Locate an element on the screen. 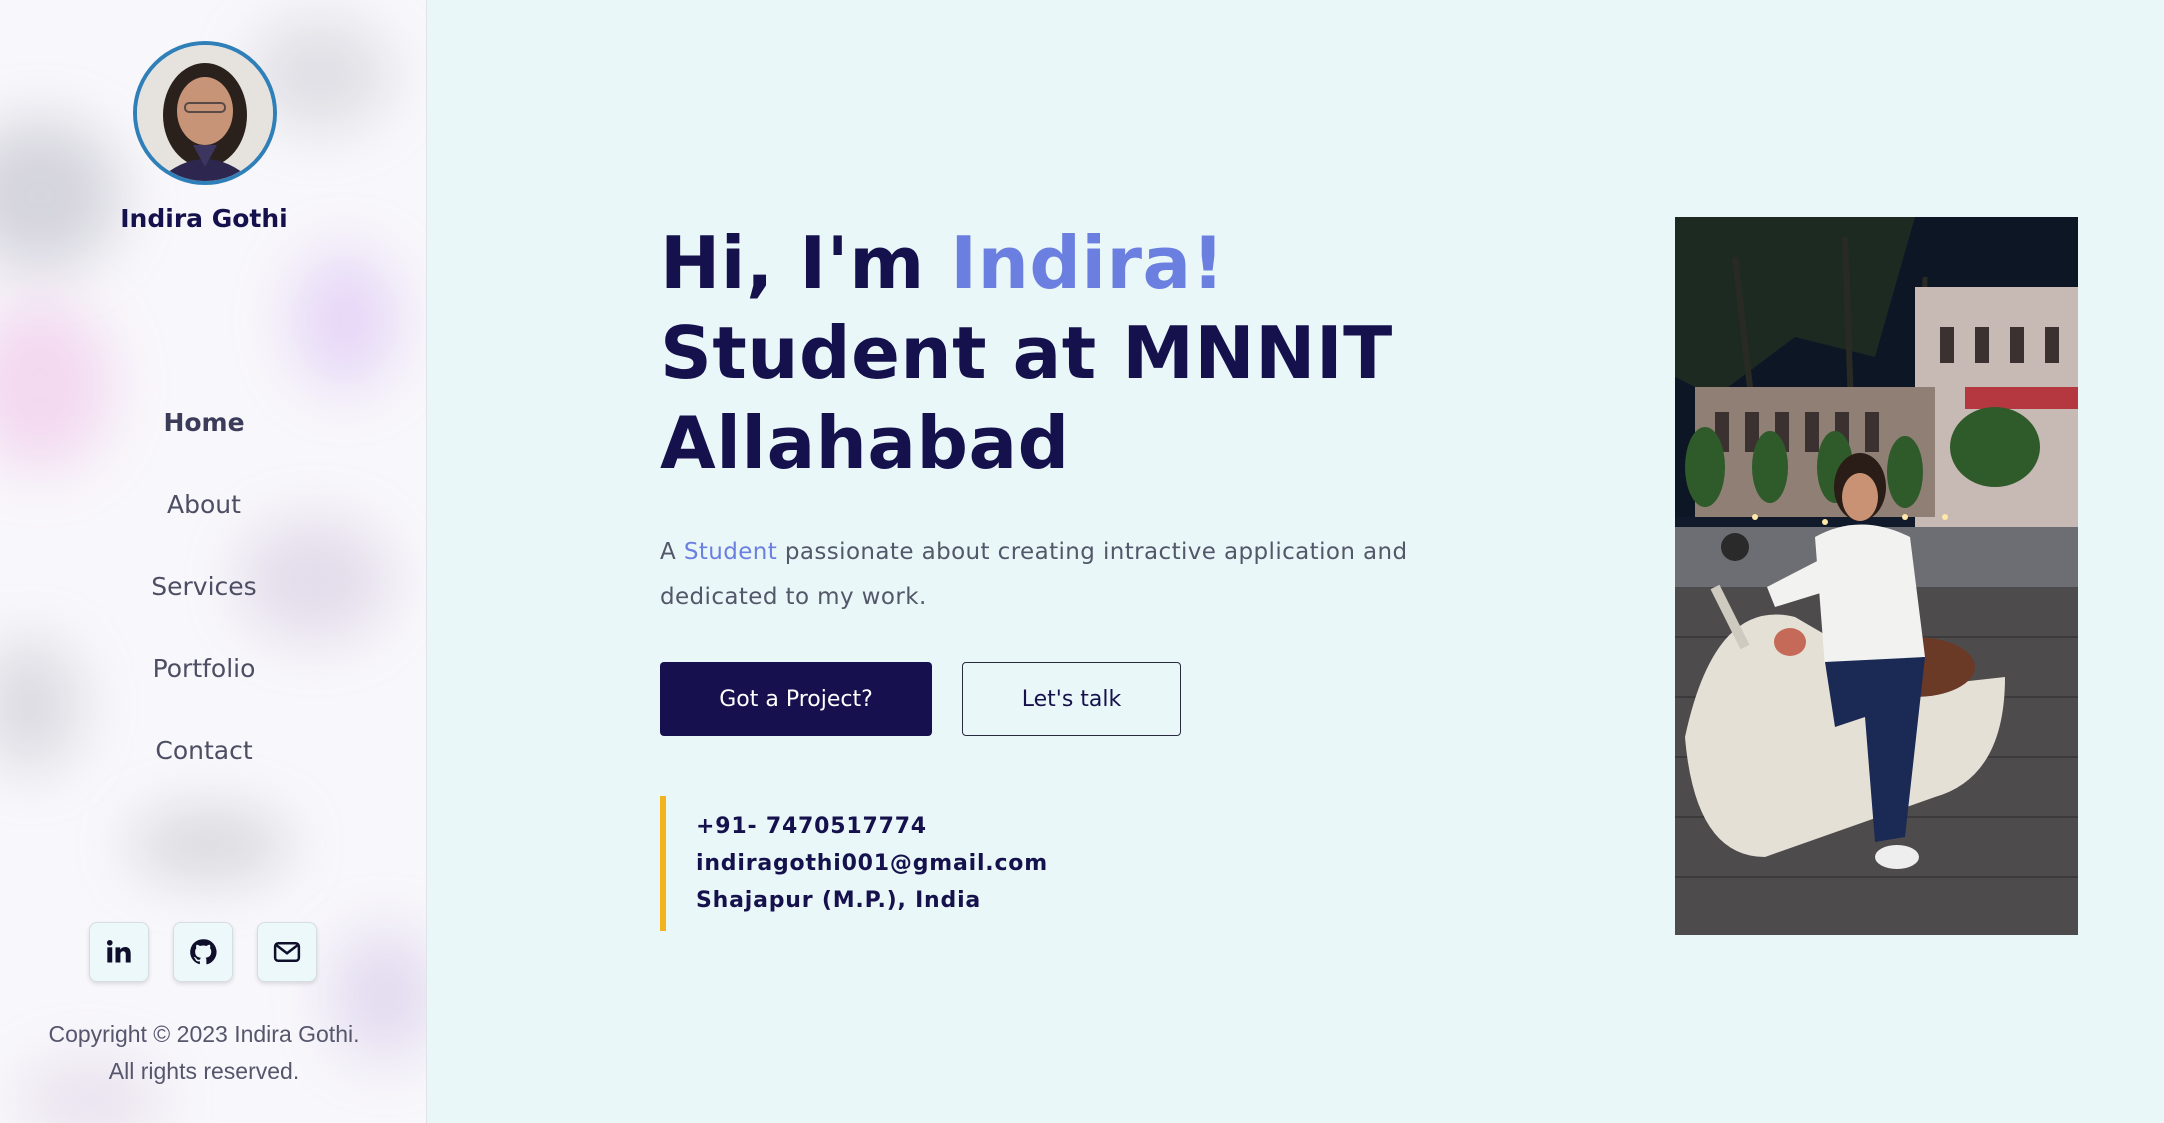  heading-line-1: Hi, I'm Indira! is located at coordinates (1090, 263).